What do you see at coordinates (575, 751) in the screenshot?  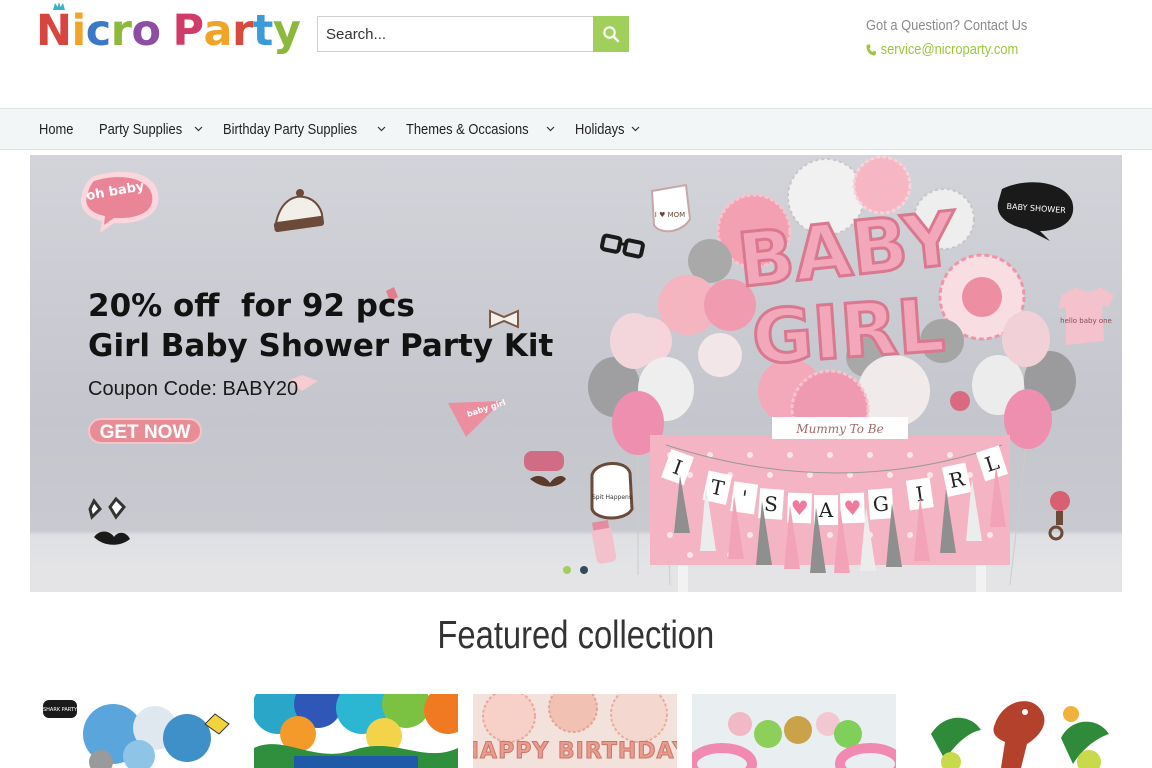 I see `happy-birthday-label: HAPPY BIRTHDAY` at bounding box center [575, 751].